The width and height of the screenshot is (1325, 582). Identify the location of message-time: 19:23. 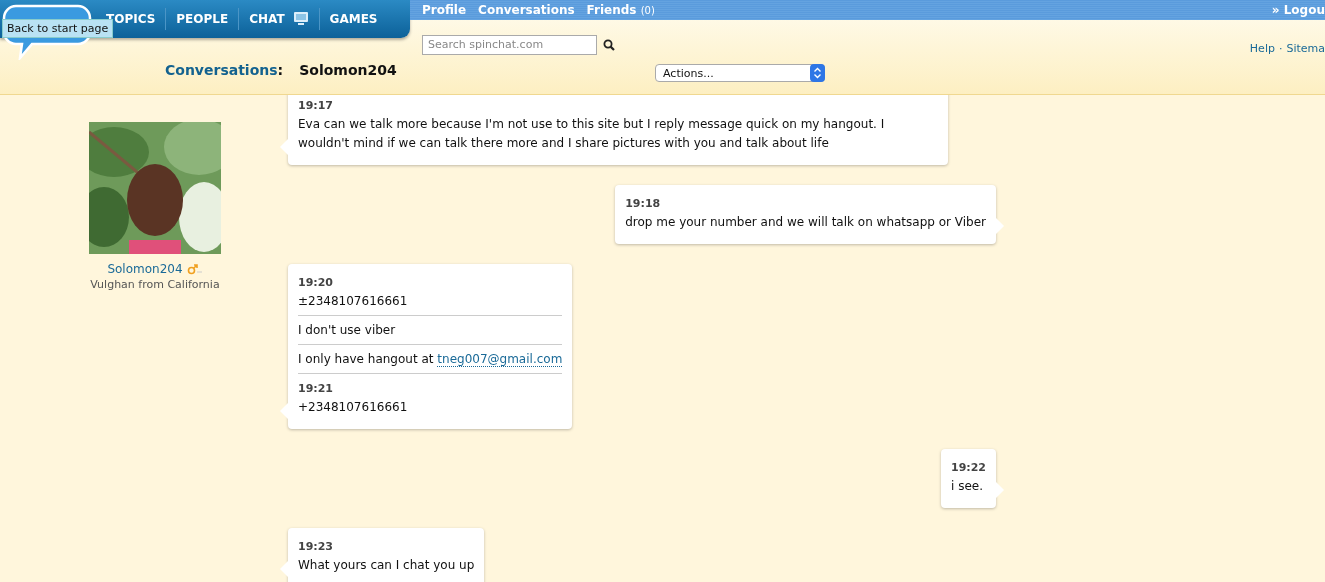
(316, 547).